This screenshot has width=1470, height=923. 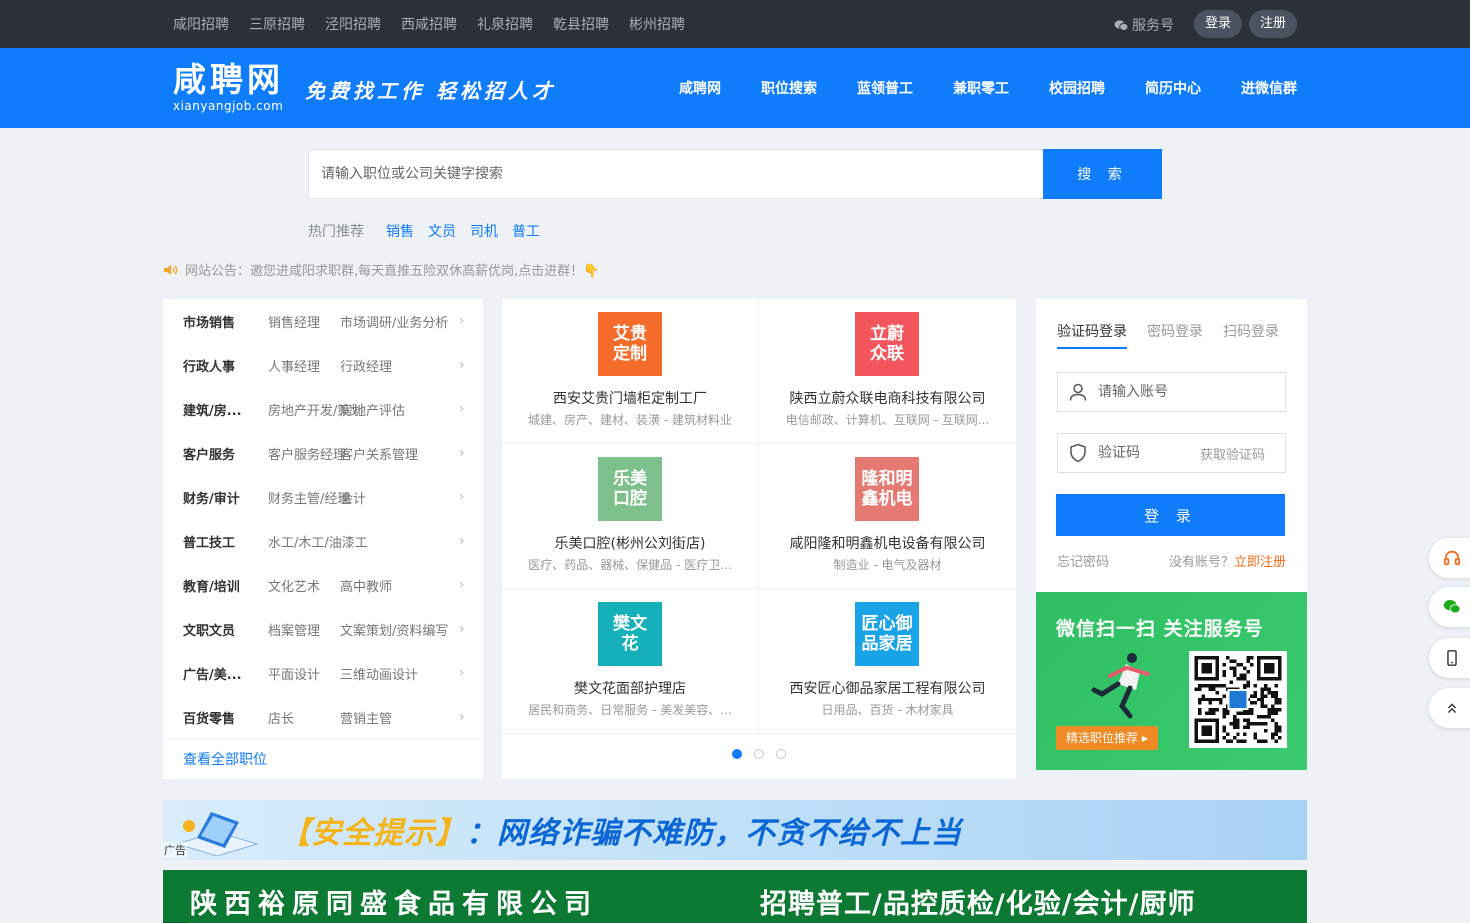 I want to click on nav-campus: 校园招聘, so click(x=1077, y=88).